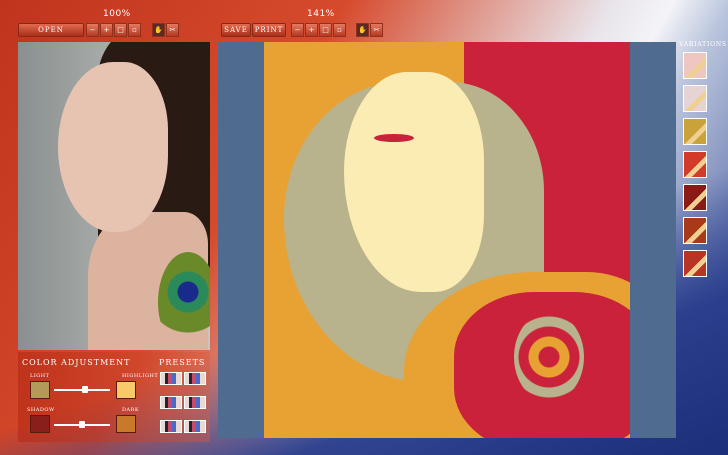 Image resolution: width=728 pixels, height=455 pixels. I want to click on shadow-dark-slider, so click(82, 424).